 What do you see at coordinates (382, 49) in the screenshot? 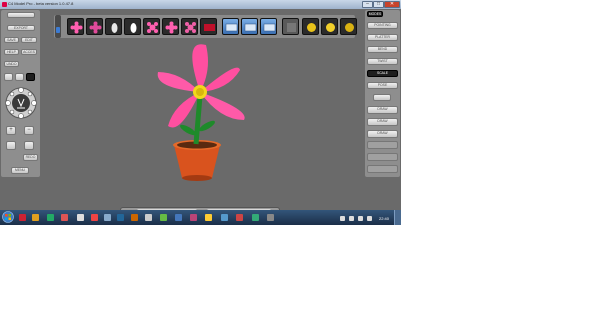
I see `mode-bend-button: BEND` at bounding box center [382, 49].